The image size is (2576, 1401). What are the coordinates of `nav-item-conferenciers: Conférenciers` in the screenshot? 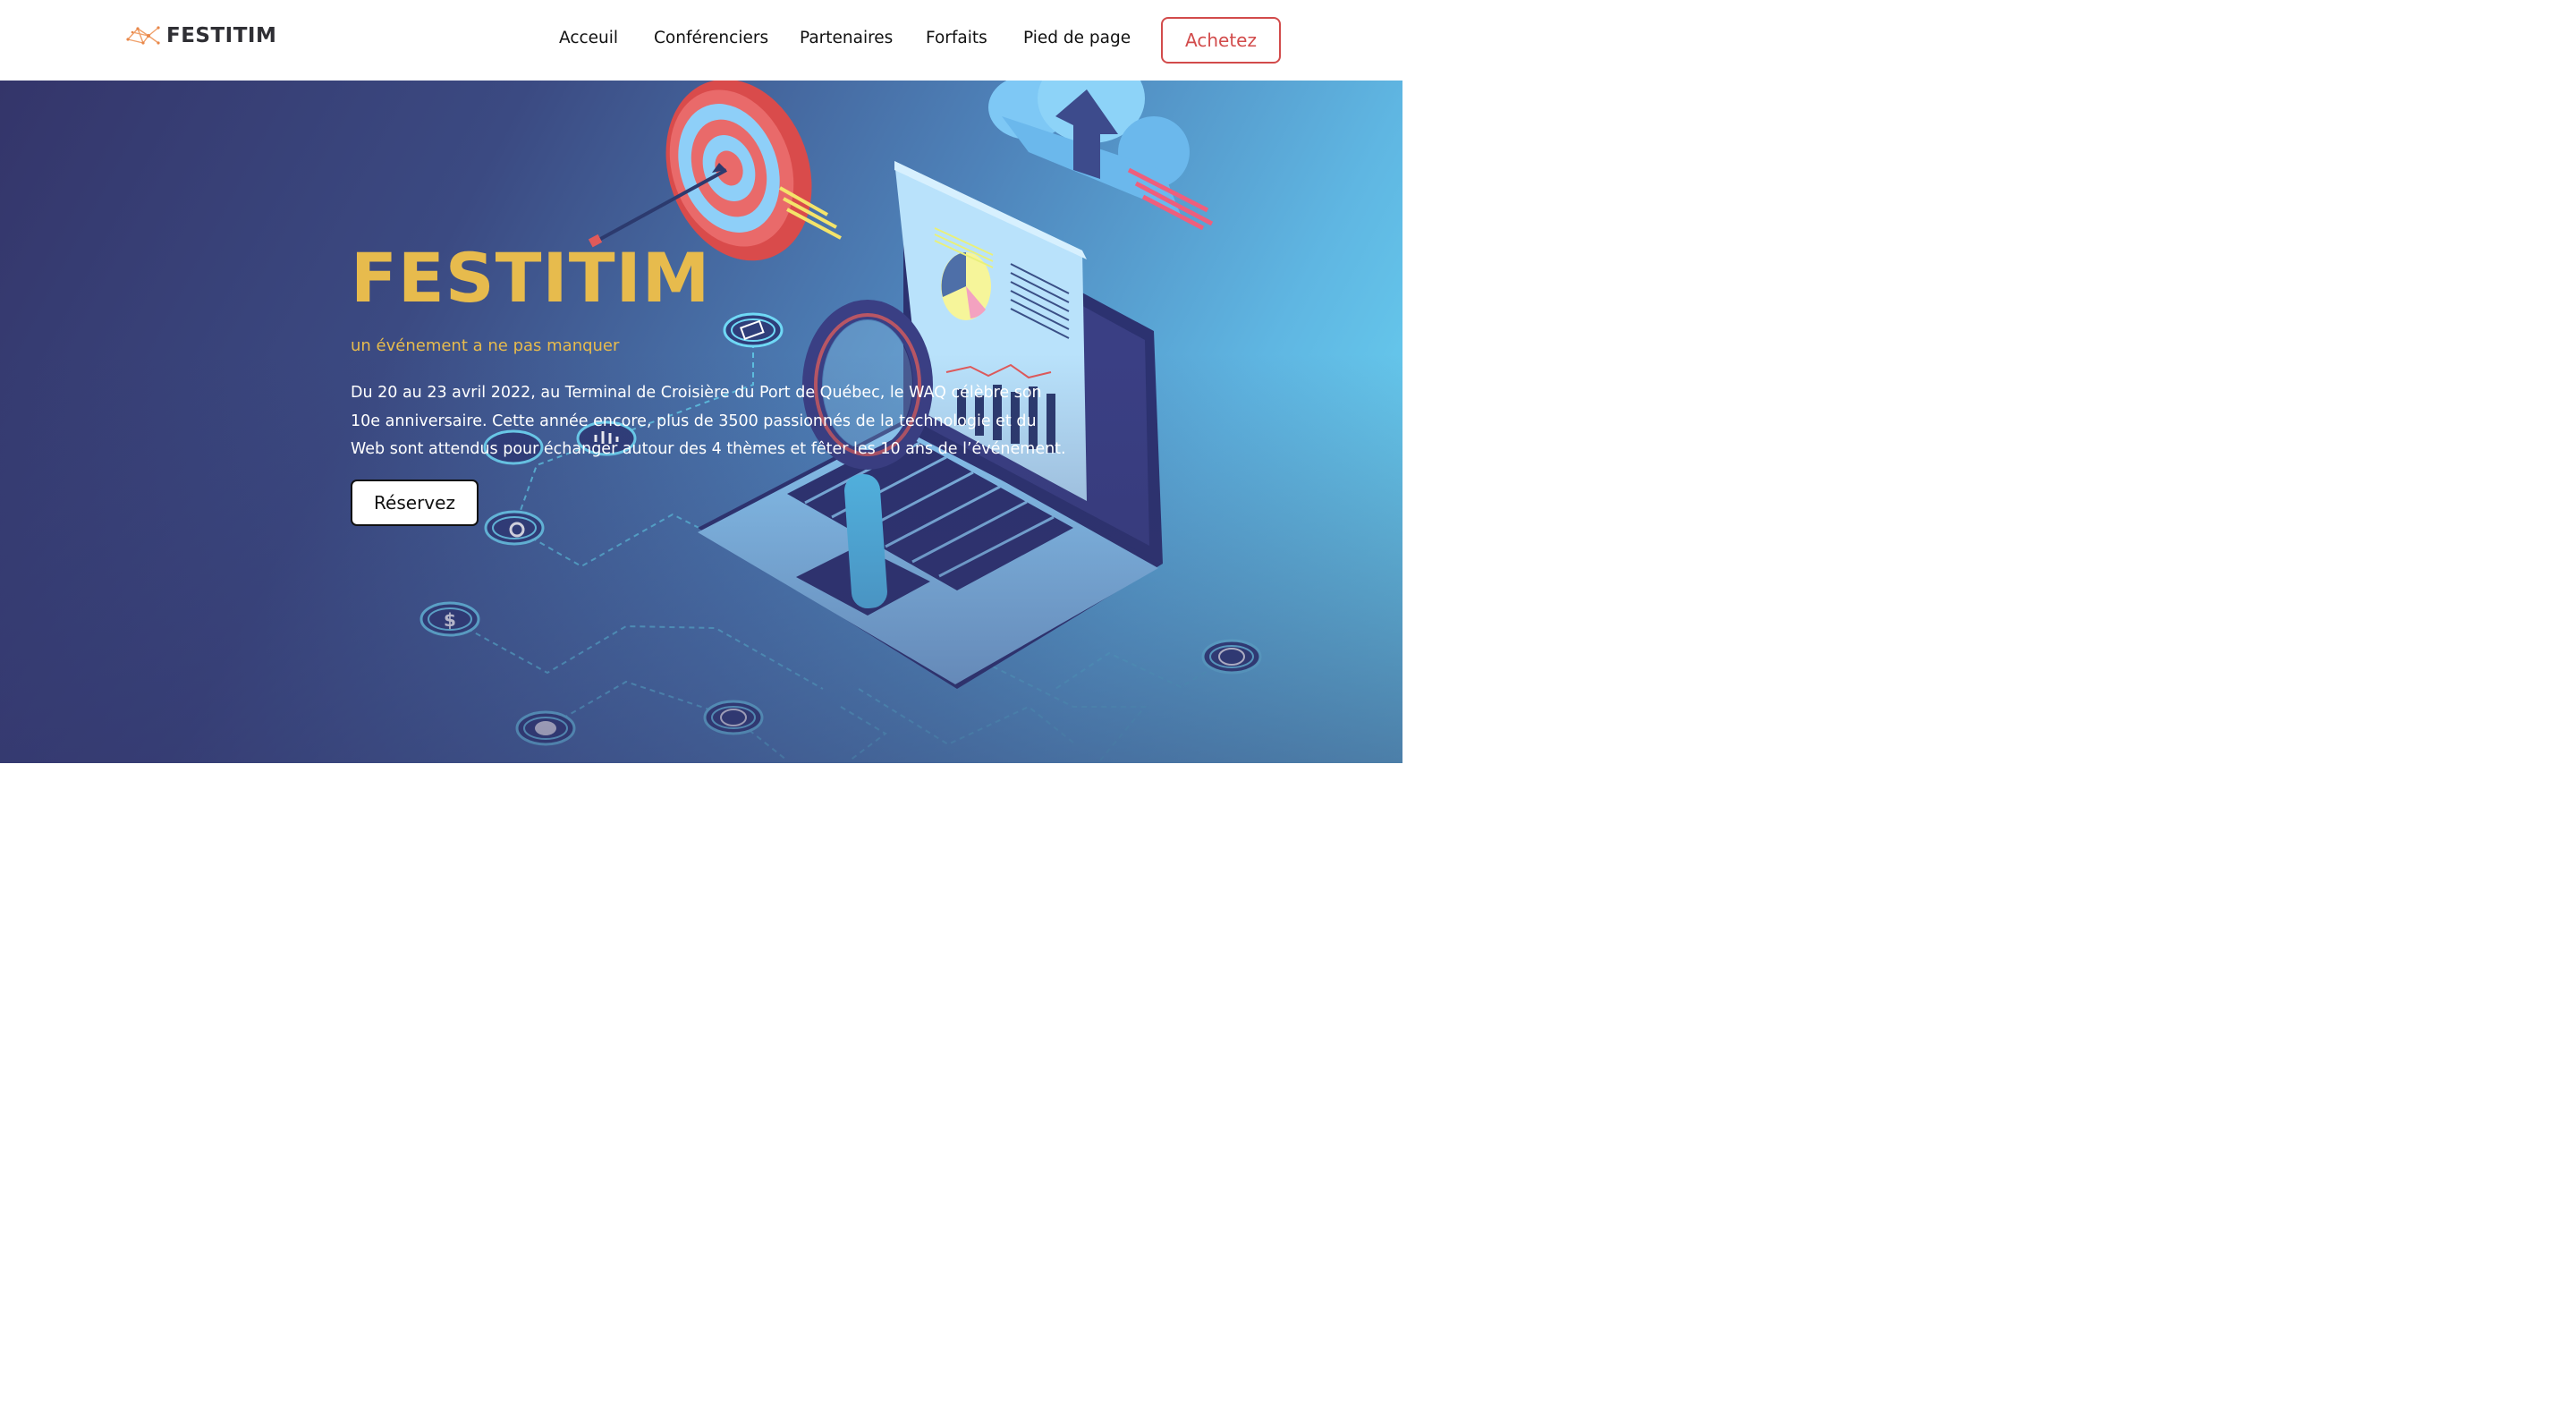 It's located at (711, 38).